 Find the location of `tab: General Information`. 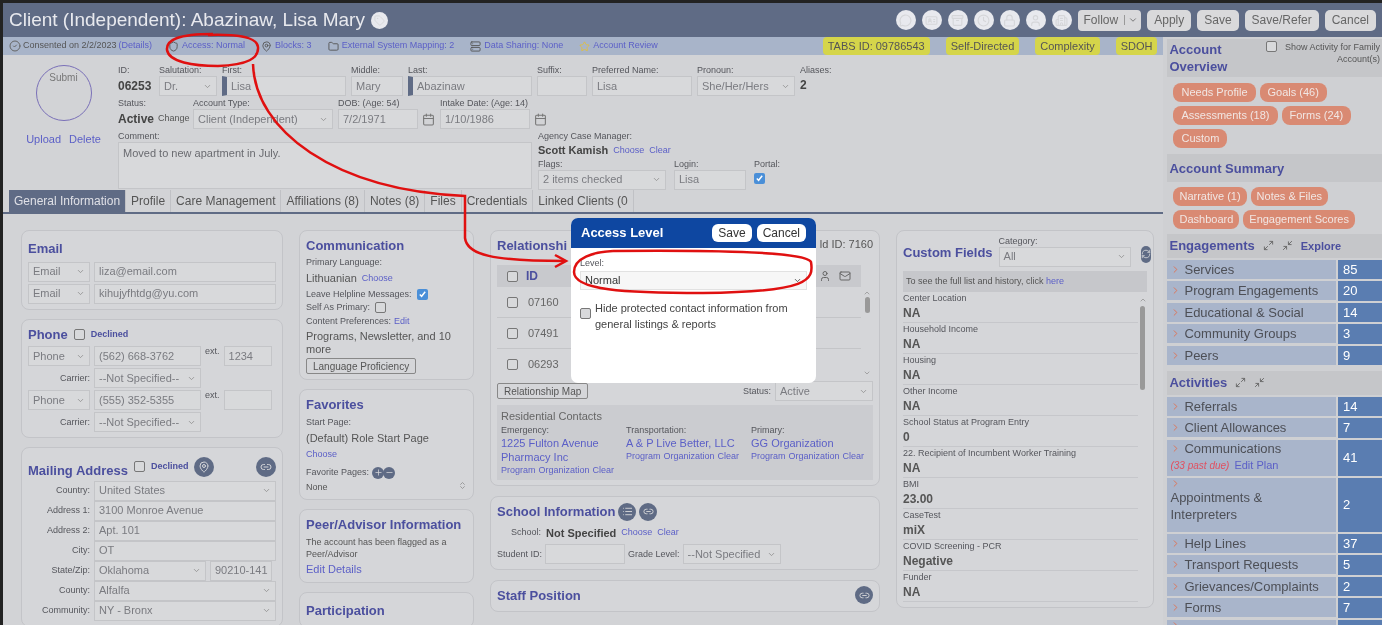

tab: General Information is located at coordinates (68, 200).